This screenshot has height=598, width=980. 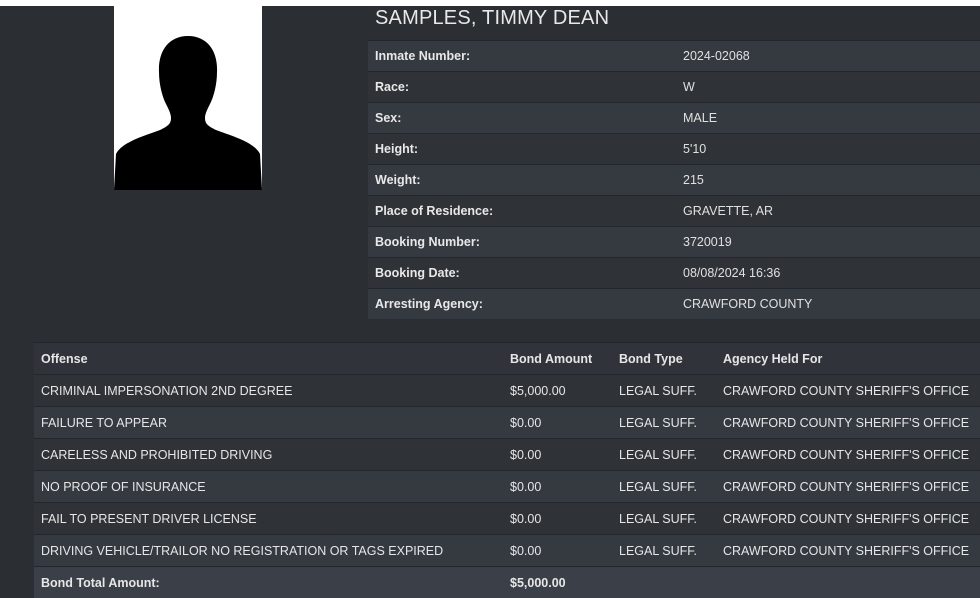 What do you see at coordinates (423, 56) in the screenshot?
I see `detail-label: Inmate Number:` at bounding box center [423, 56].